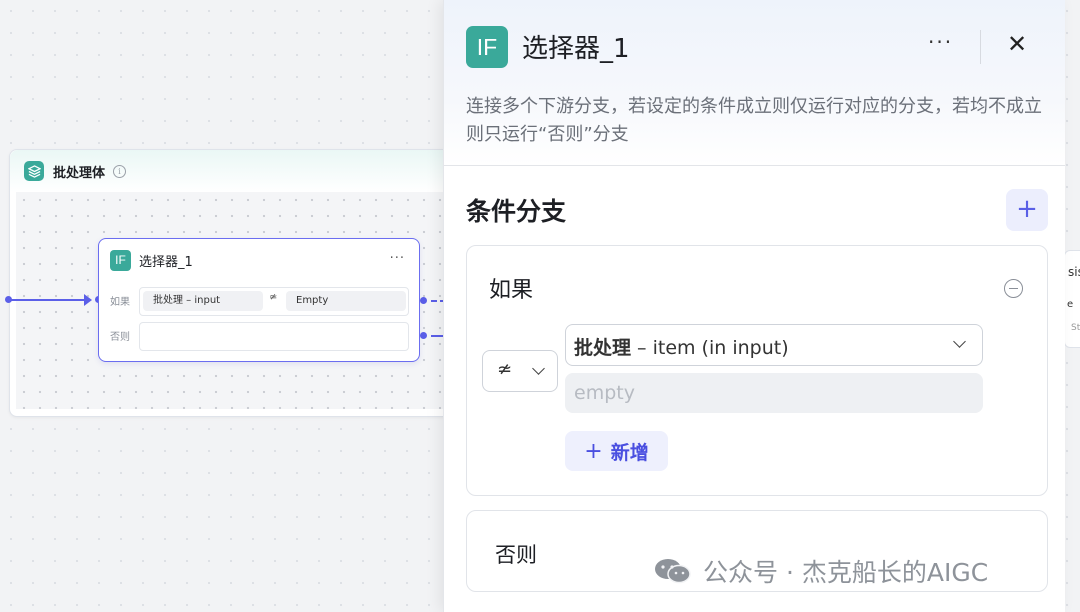 The height and width of the screenshot is (612, 1080). I want to click on node-if-row: 如果 批处理 – input ≄ Empty, so click(259, 301).